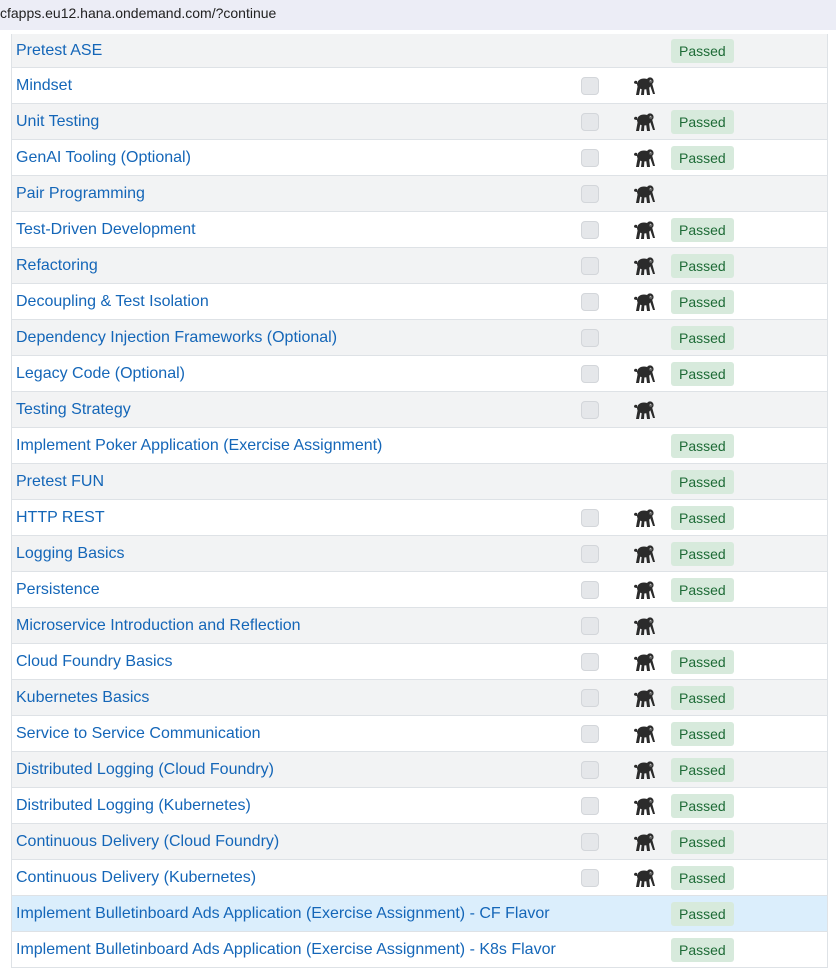 The image size is (836, 968). I want to click on module-link: Logging Basics, so click(70, 553).